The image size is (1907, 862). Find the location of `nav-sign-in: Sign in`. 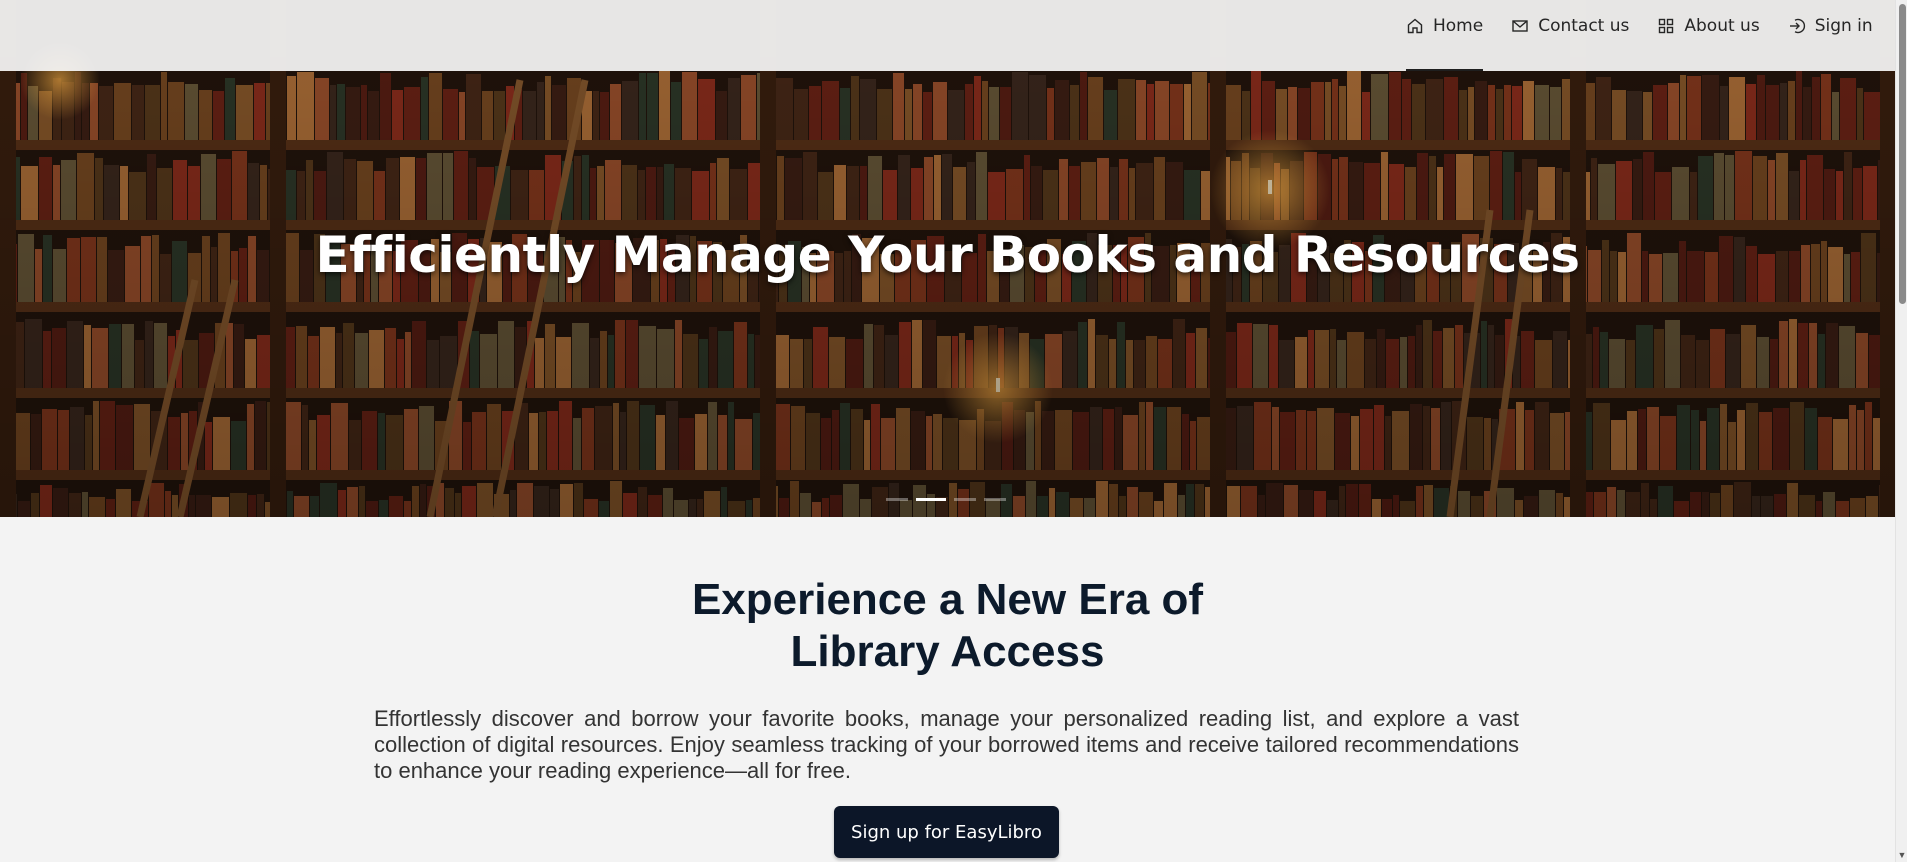

nav-sign-in: Sign in is located at coordinates (1838, 35).